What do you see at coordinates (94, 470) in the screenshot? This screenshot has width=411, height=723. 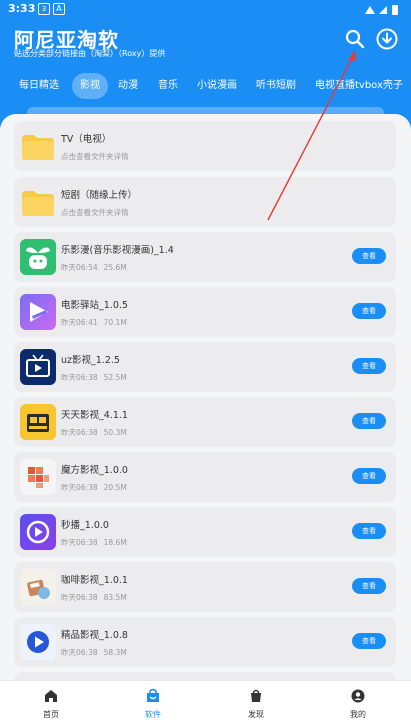 I see `app-name: 魔方影视_1.0.0` at bounding box center [94, 470].